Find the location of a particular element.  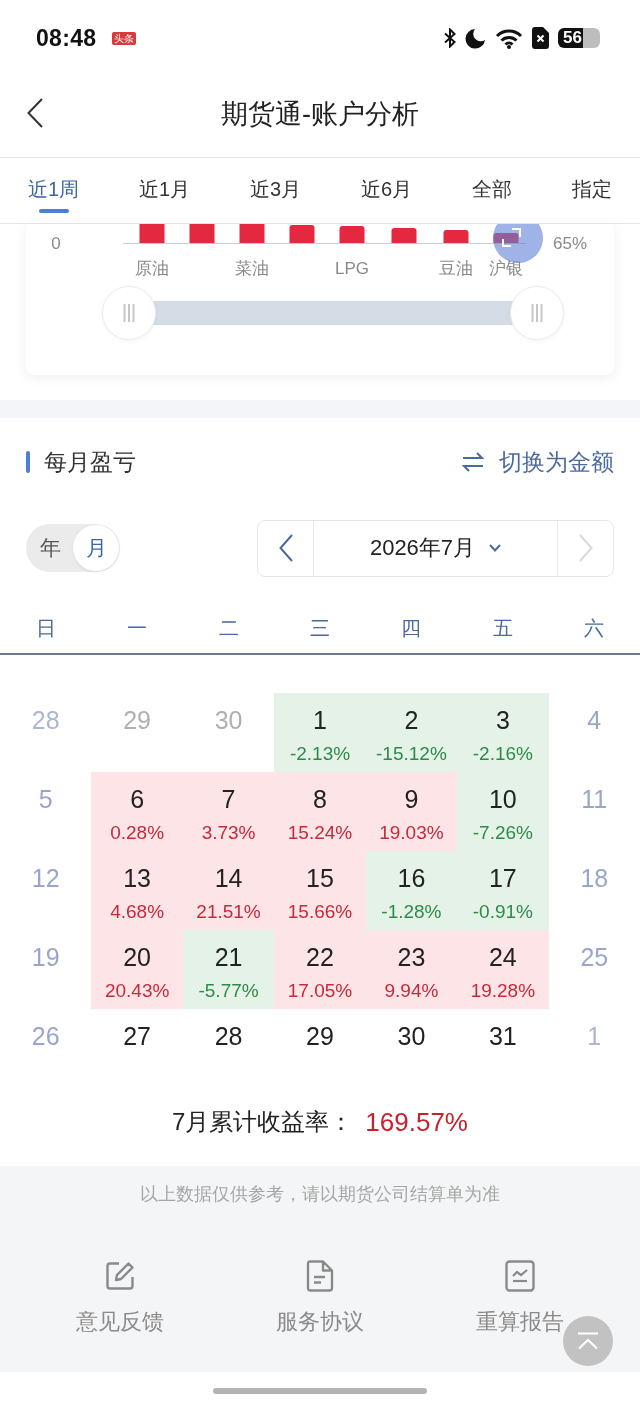

calendar-day: 3 -2.16% is located at coordinates (503, 732).